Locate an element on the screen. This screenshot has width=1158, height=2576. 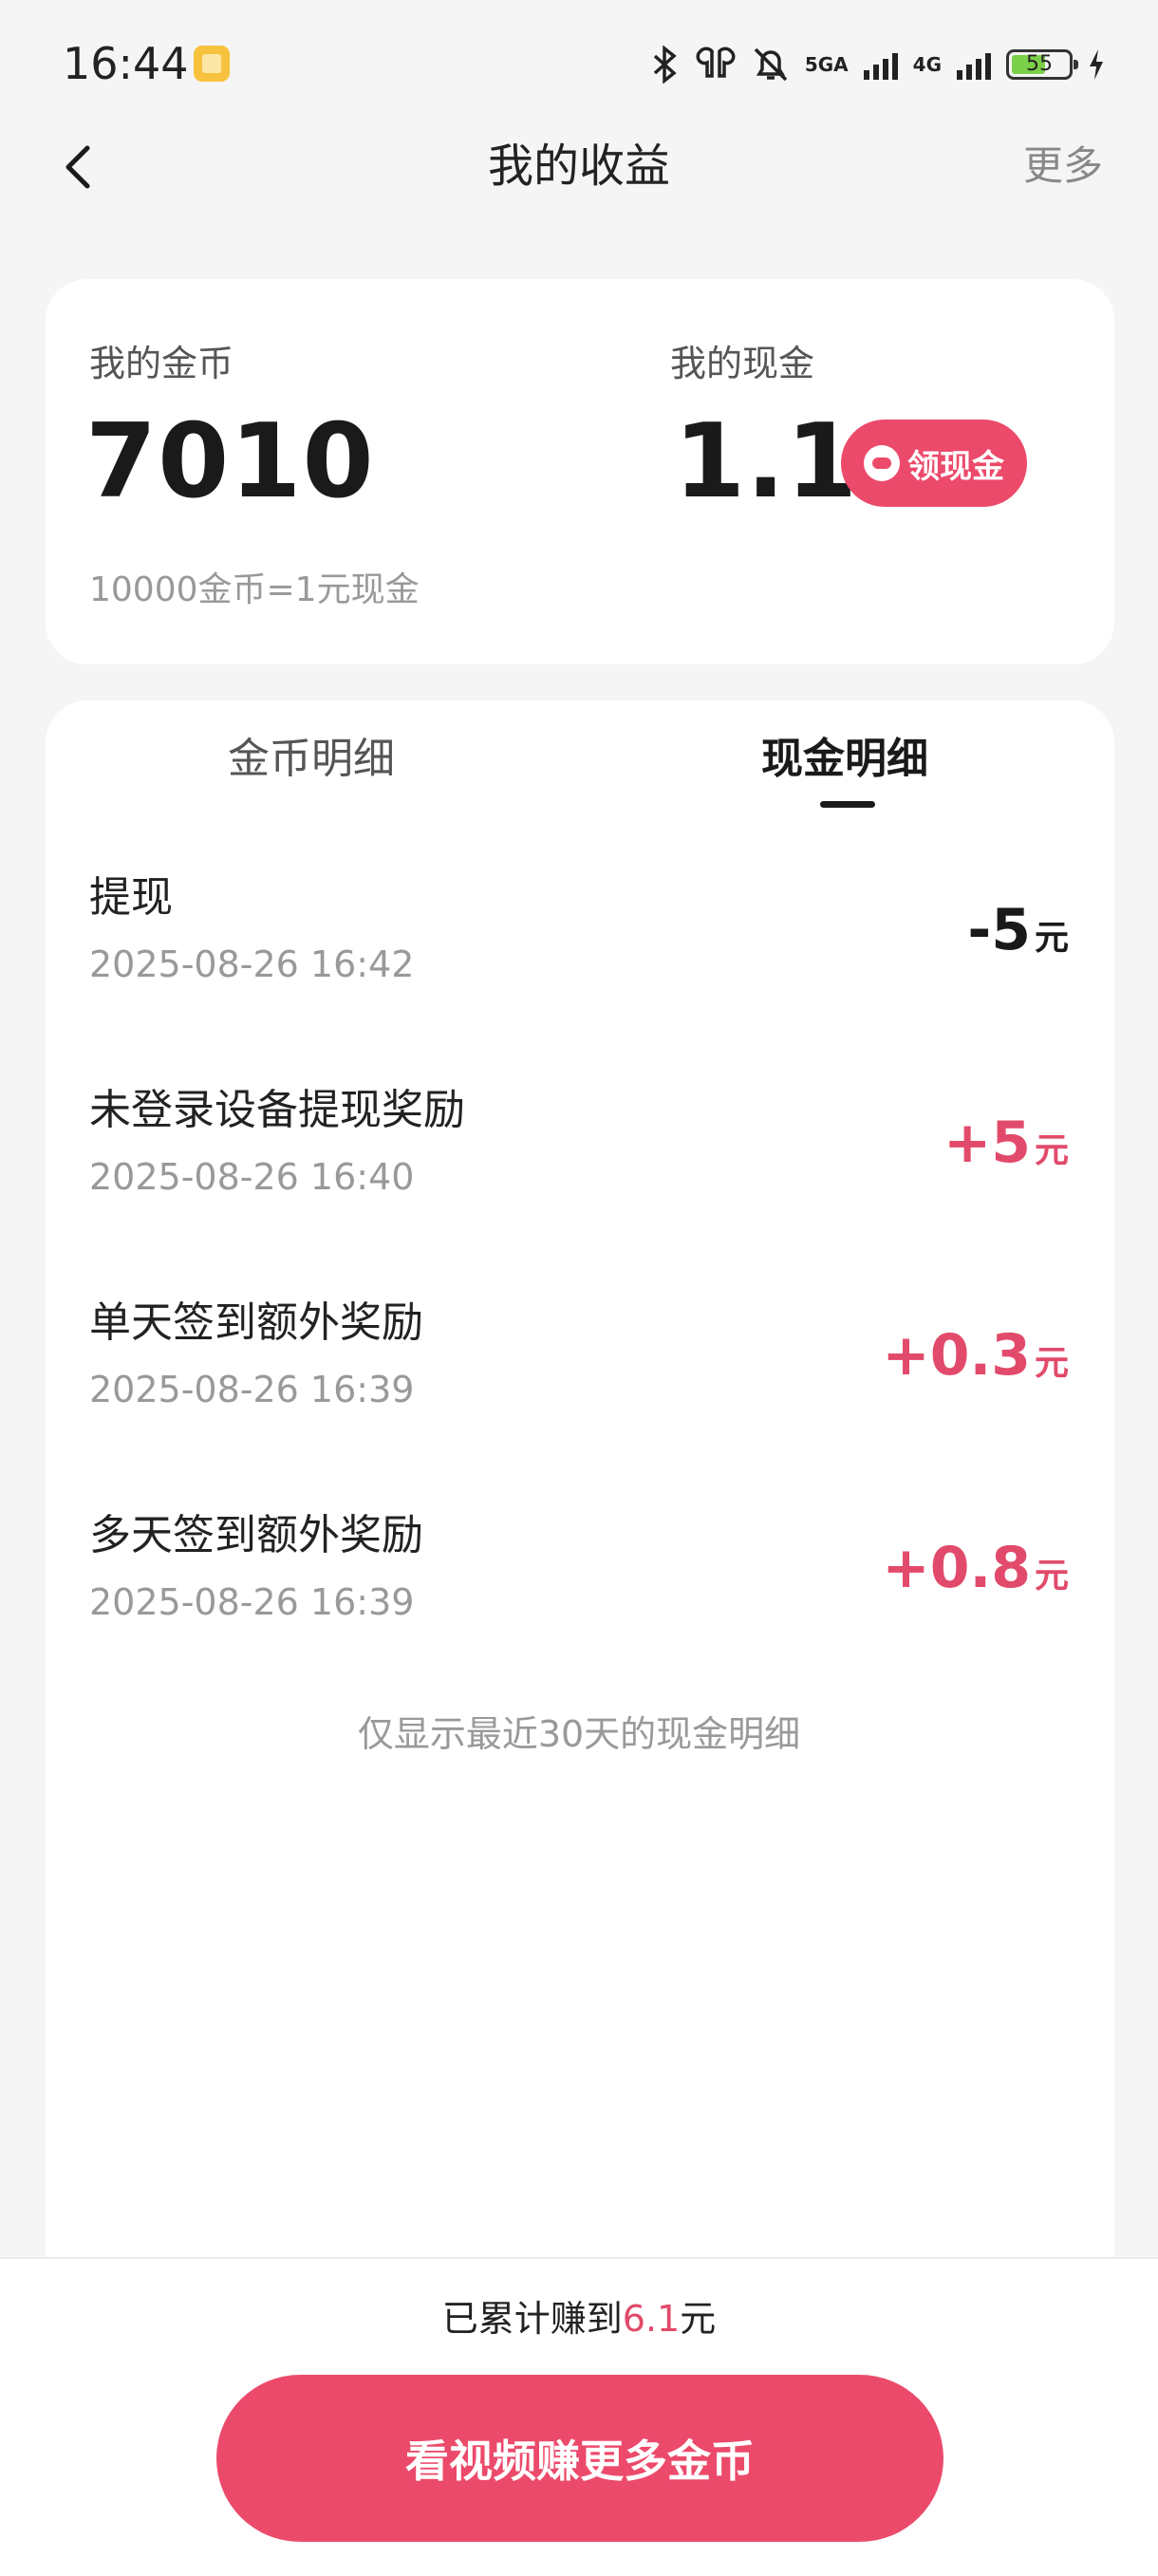
transaction-amount: +0.8 元 is located at coordinates (975, 1573).